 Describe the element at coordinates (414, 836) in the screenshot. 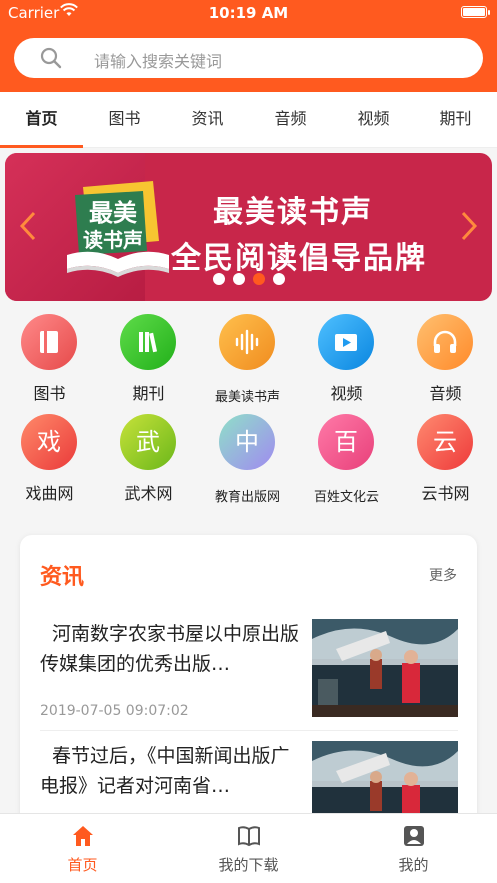

I see `profile-icon` at that location.